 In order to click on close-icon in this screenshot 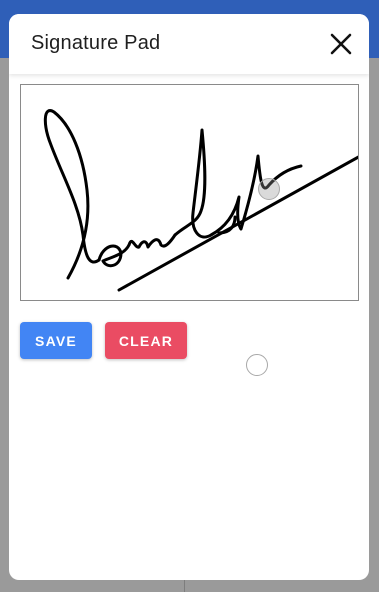, I will do `click(341, 44)`.